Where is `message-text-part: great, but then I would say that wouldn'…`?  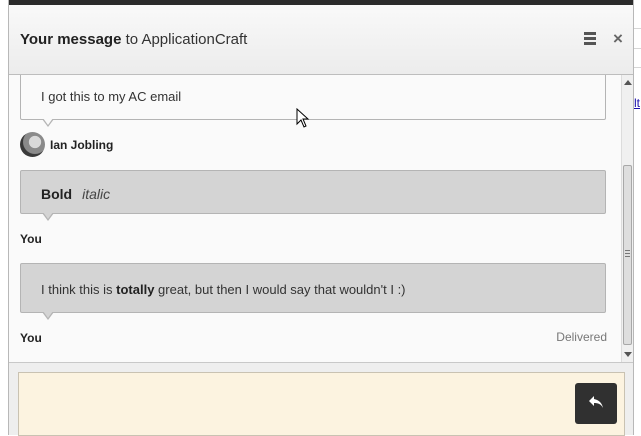
message-text-part: great, but then I would say that wouldn'… is located at coordinates (280, 289).